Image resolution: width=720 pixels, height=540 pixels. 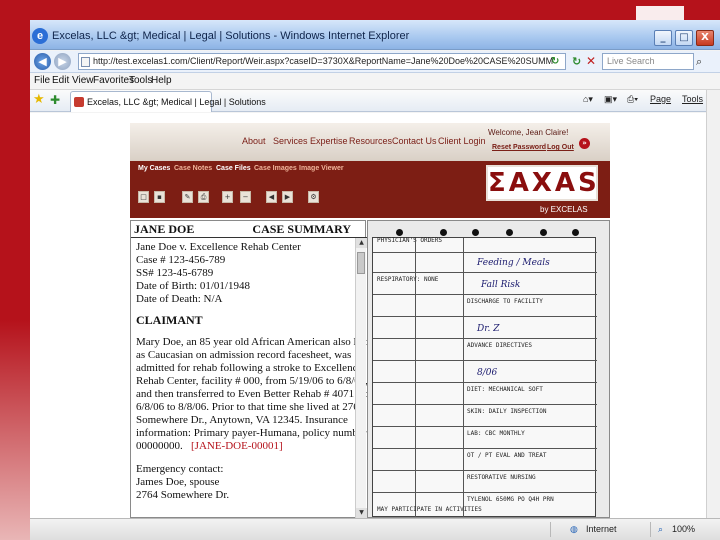 I want to click on add-favorite-icon: ✚, so click(x=55, y=100).